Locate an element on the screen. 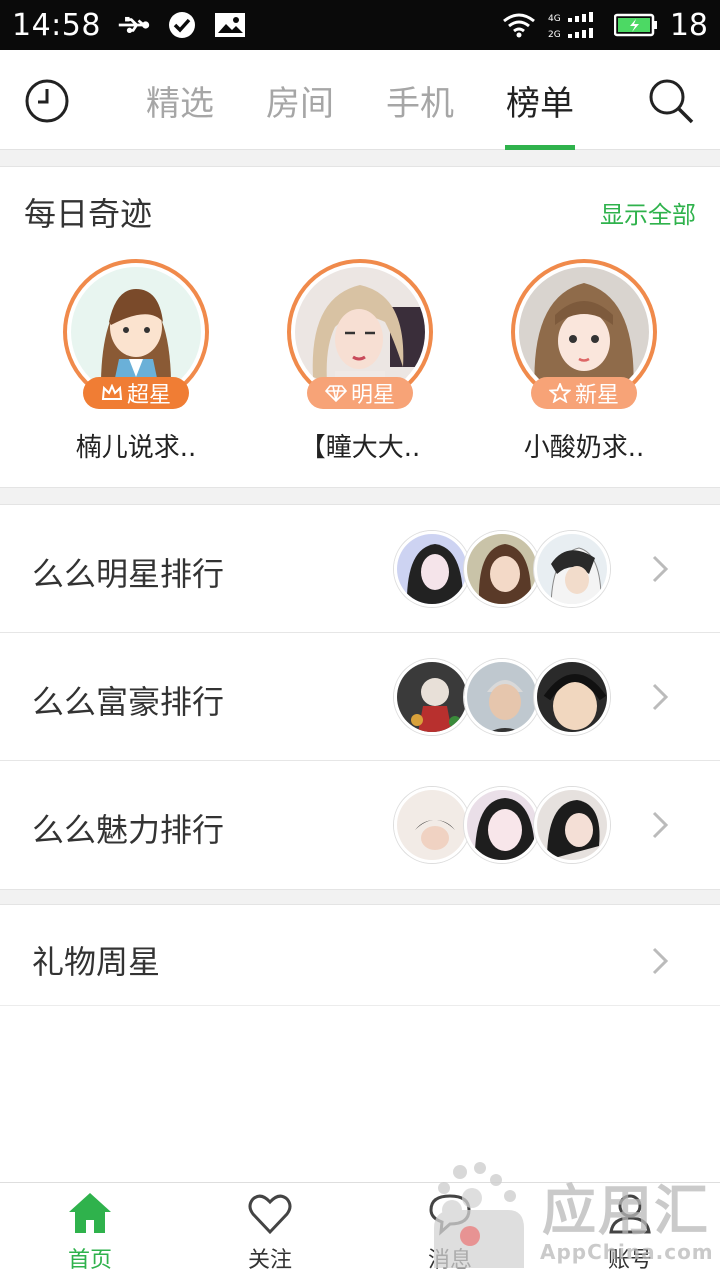  appchina-watermark: 应用汇 AppChina.com is located at coordinates (572, 1219).